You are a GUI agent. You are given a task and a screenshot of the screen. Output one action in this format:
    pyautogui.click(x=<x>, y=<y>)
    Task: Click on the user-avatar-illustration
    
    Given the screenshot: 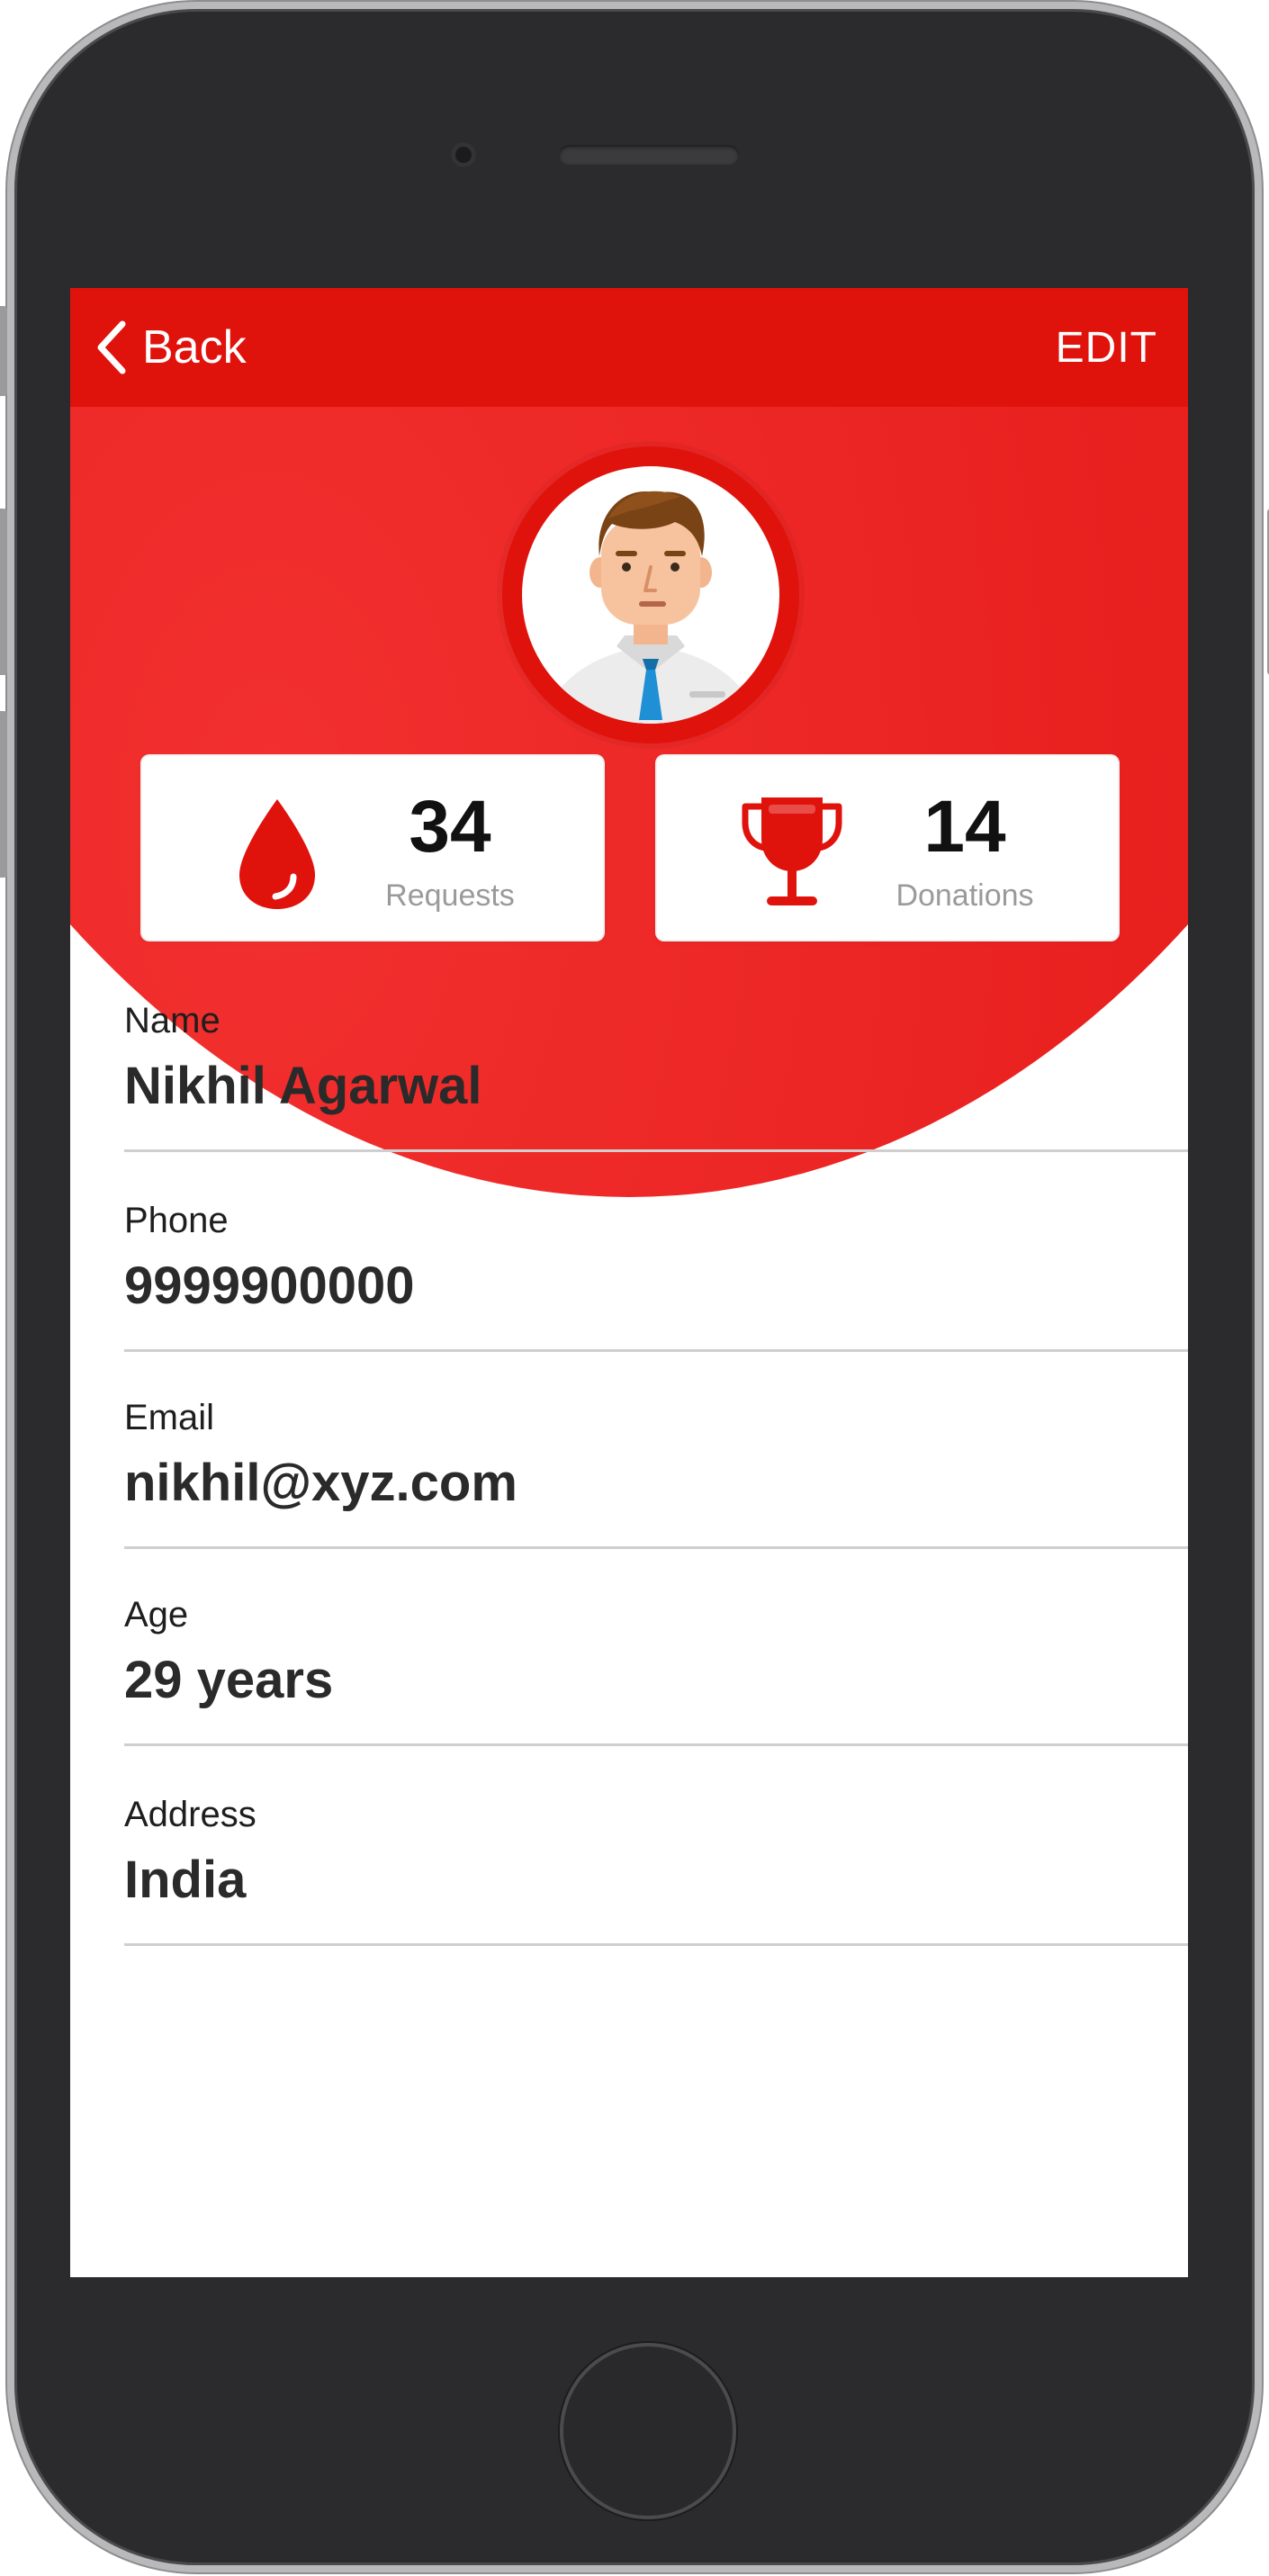 What is the action you would take?
    pyautogui.click(x=651, y=607)
    